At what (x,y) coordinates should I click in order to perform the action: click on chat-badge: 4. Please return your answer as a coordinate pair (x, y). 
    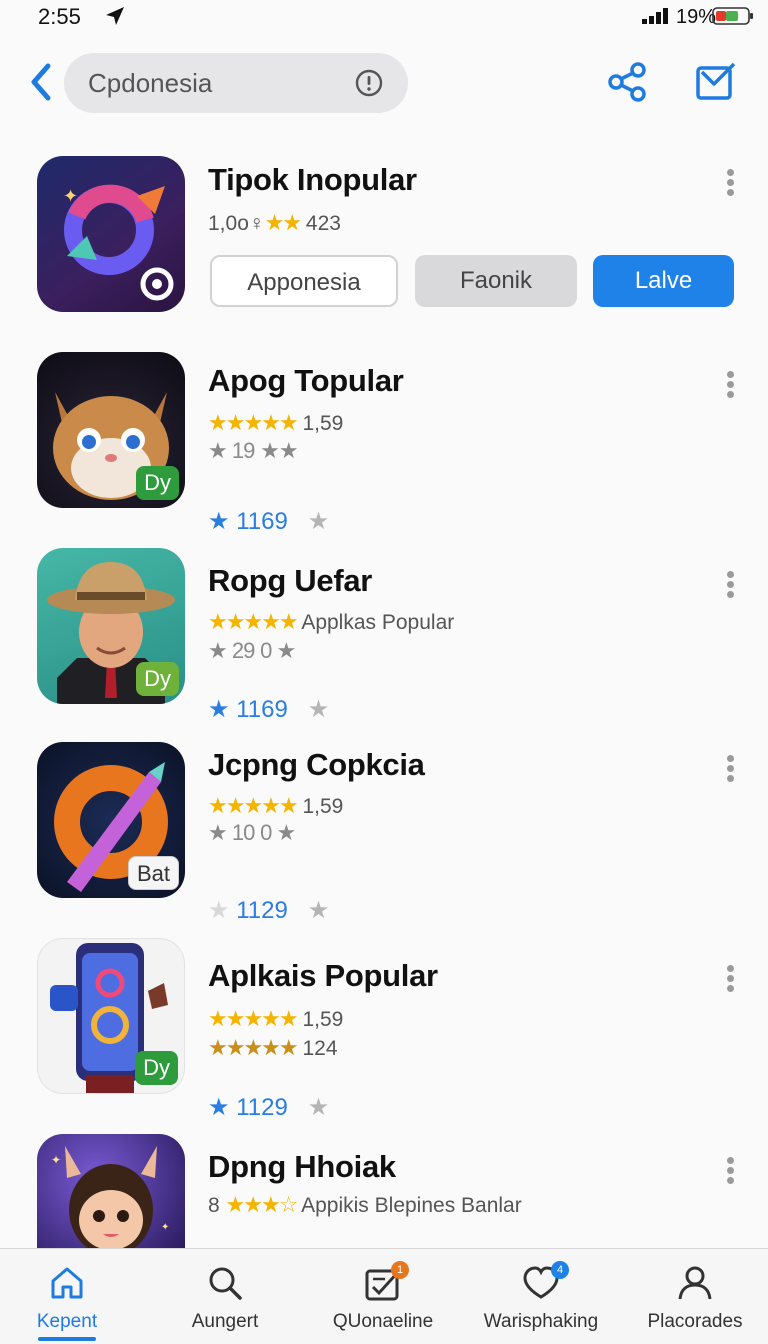
    Looking at the image, I should click on (560, 1270).